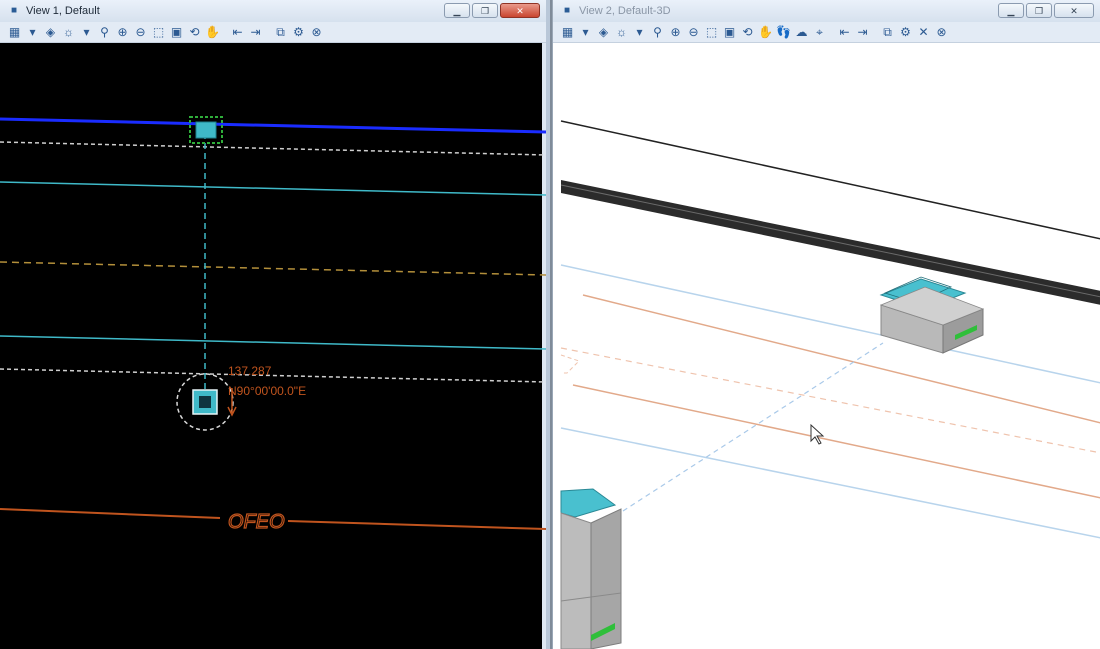 This screenshot has height=649, width=1100. I want to click on fly-icon: ☁, so click(801, 32).